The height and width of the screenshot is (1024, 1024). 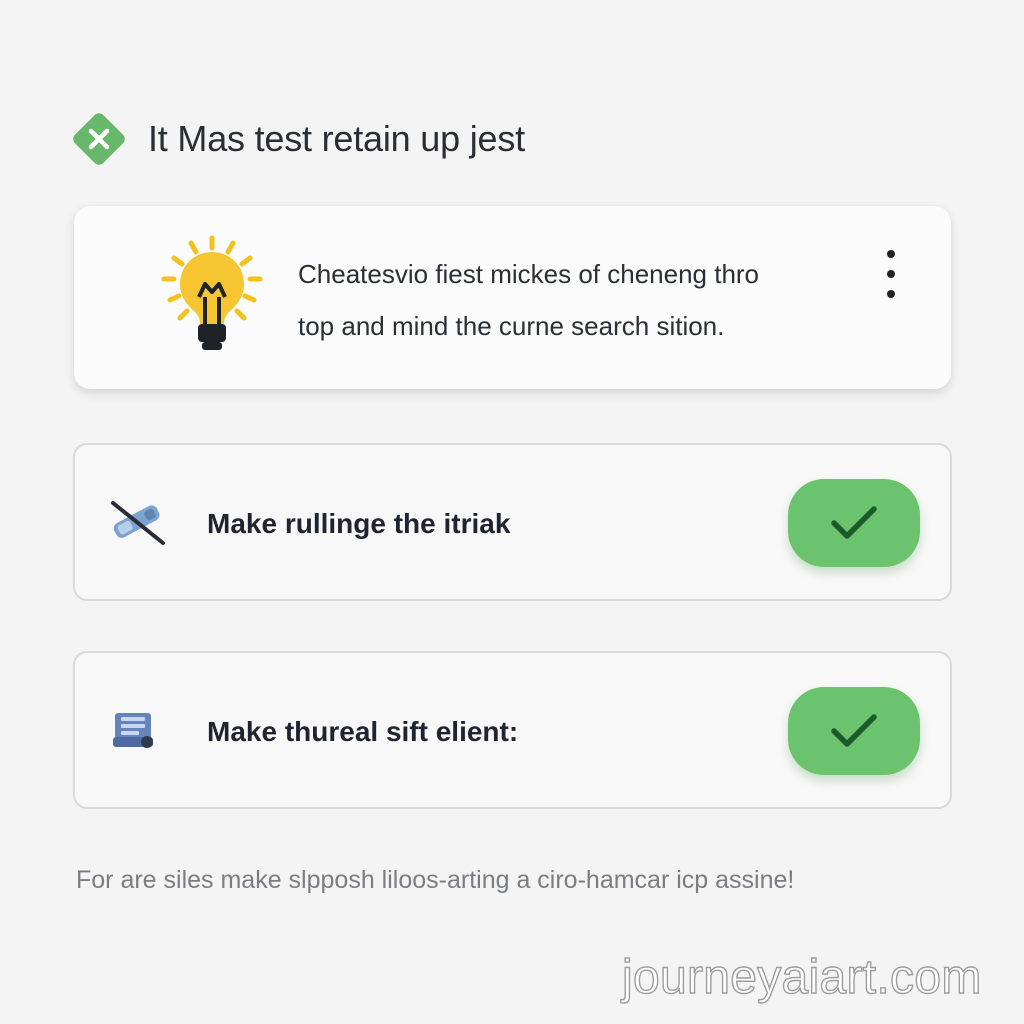 I want to click on vertical-ellipsis-icon, so click(x=891, y=274).